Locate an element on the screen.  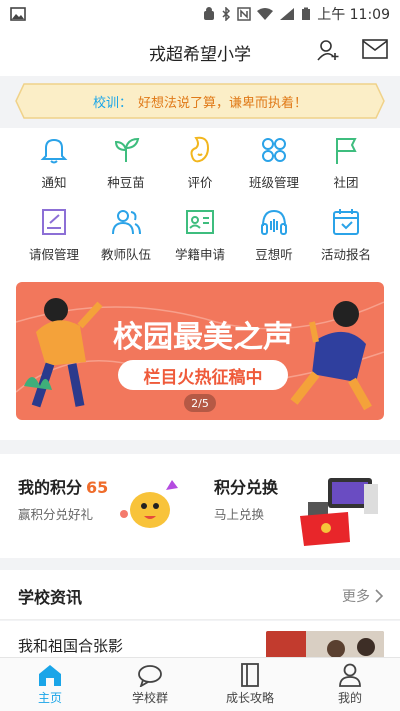
menu-item-notice: 通知 is located at coordinates (54, 164).